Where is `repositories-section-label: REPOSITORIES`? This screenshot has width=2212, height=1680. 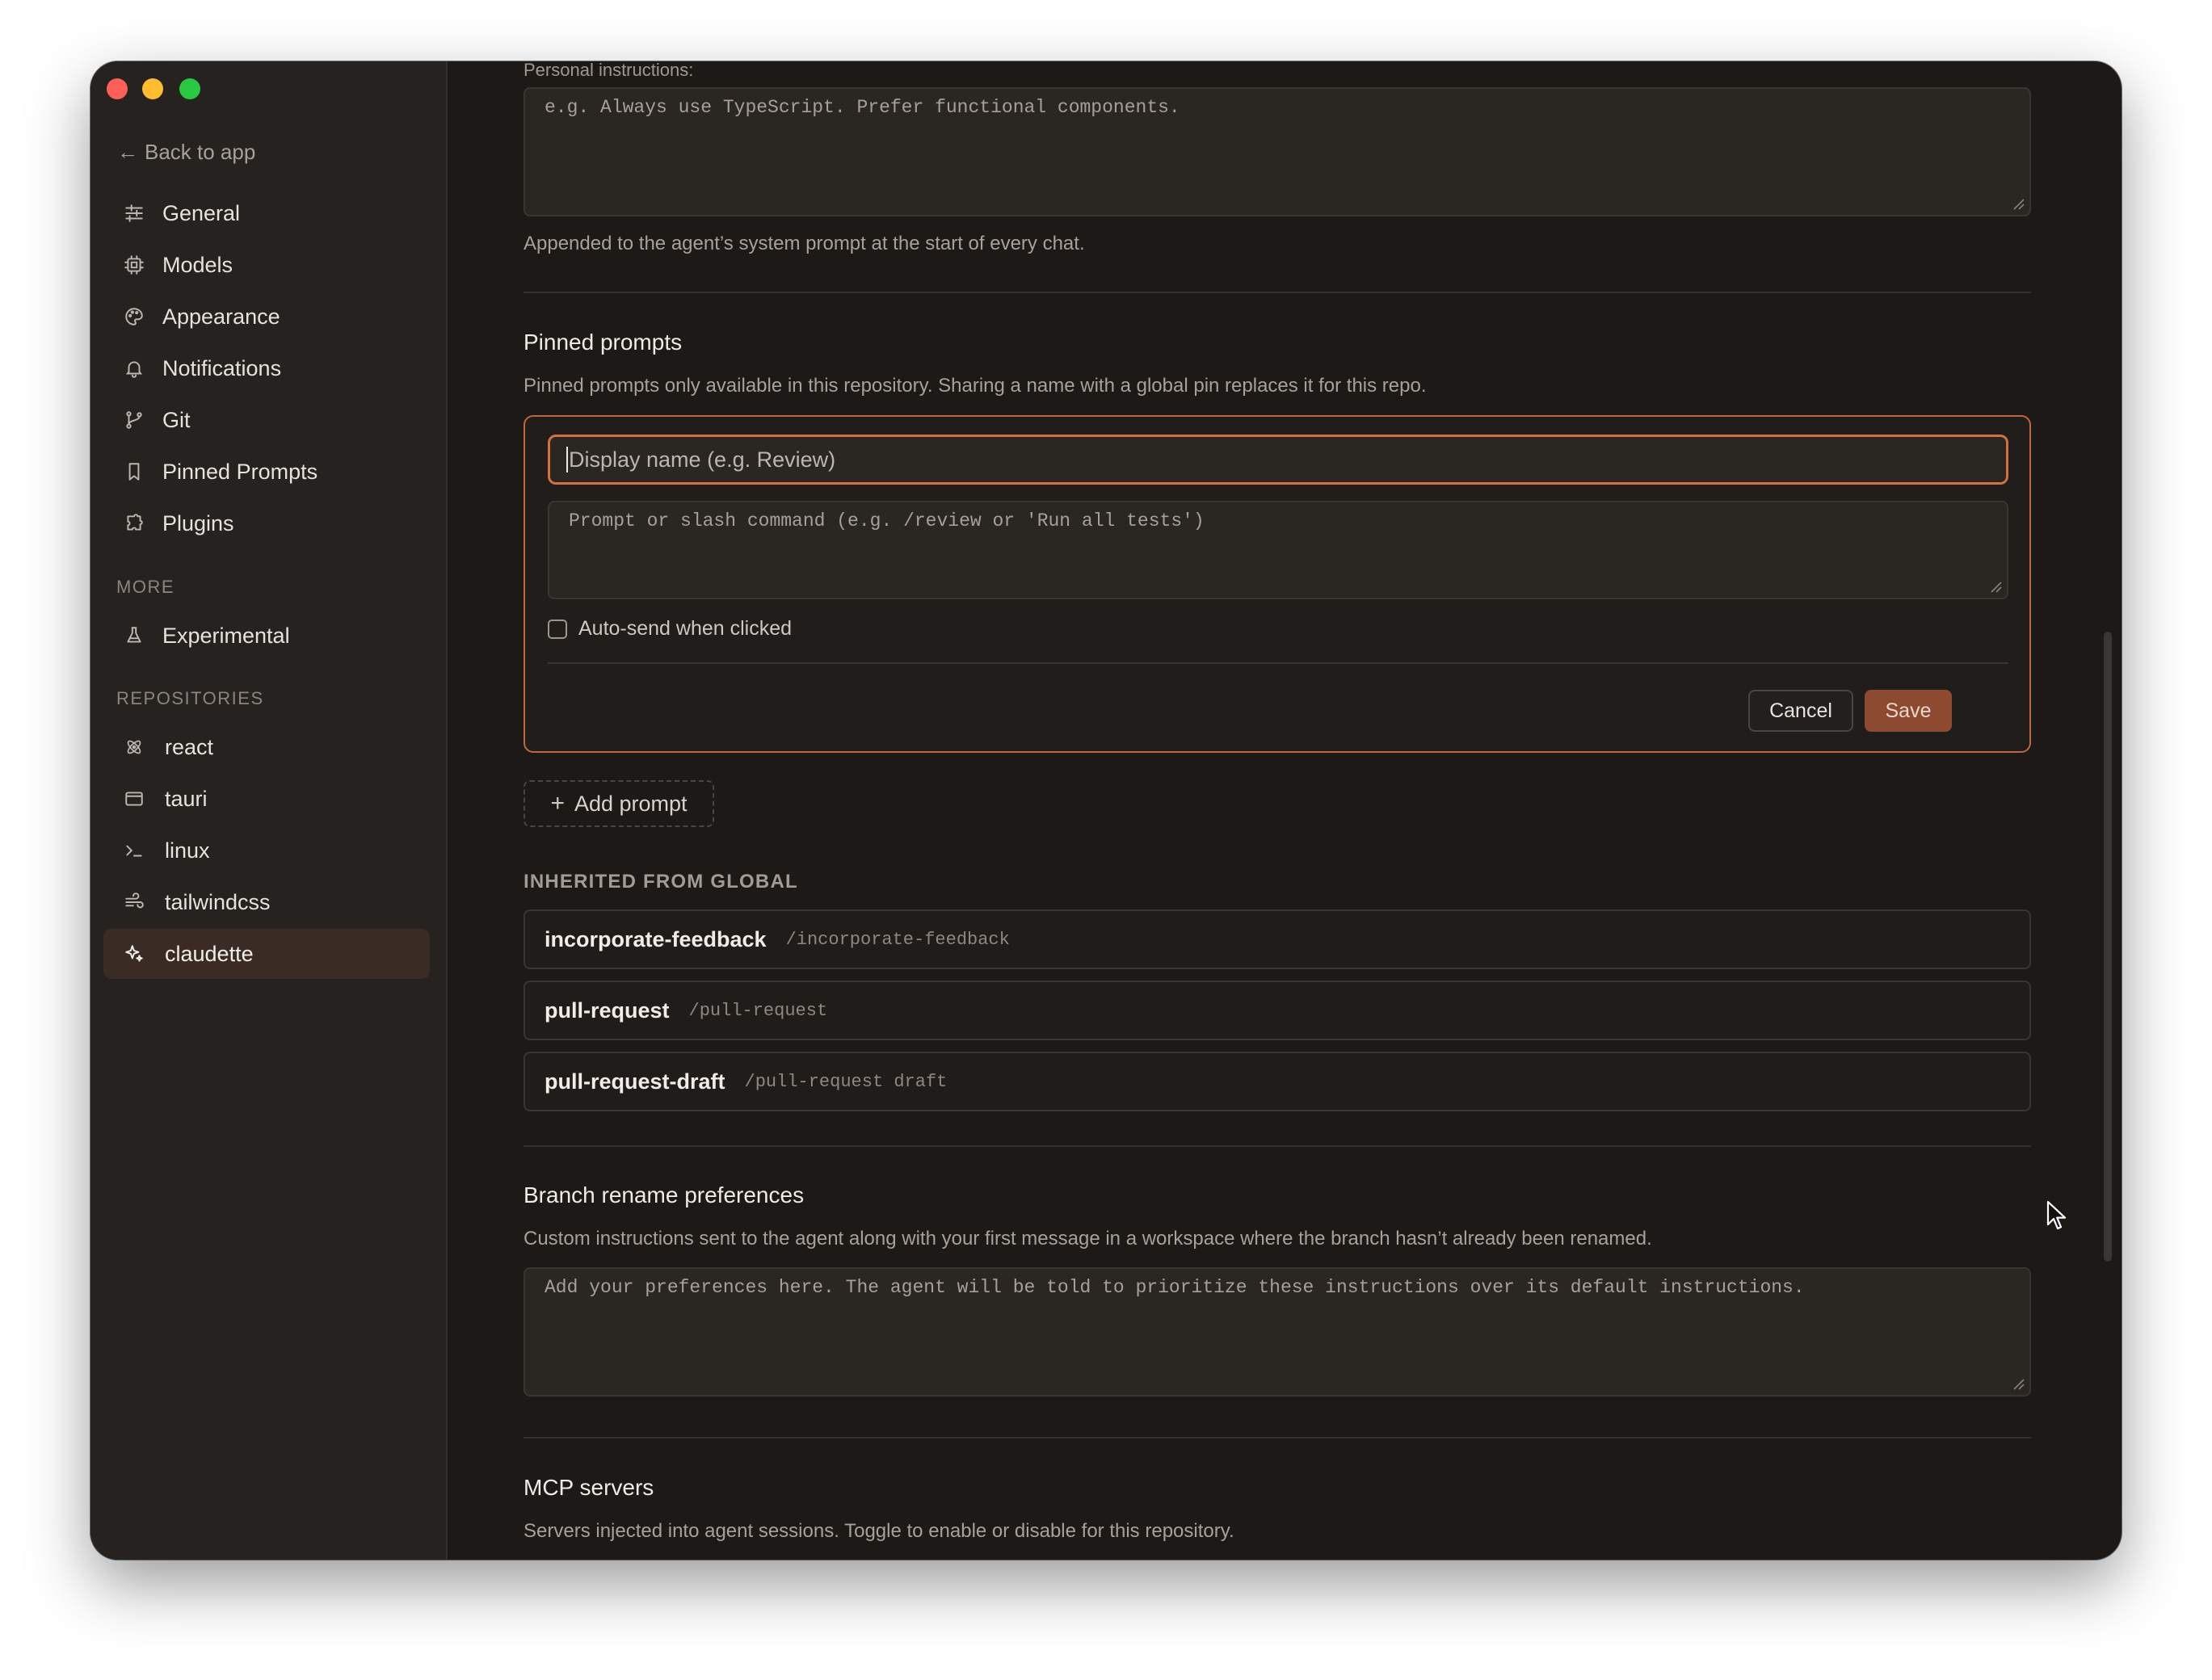 repositories-section-label: REPOSITORIES is located at coordinates (190, 698).